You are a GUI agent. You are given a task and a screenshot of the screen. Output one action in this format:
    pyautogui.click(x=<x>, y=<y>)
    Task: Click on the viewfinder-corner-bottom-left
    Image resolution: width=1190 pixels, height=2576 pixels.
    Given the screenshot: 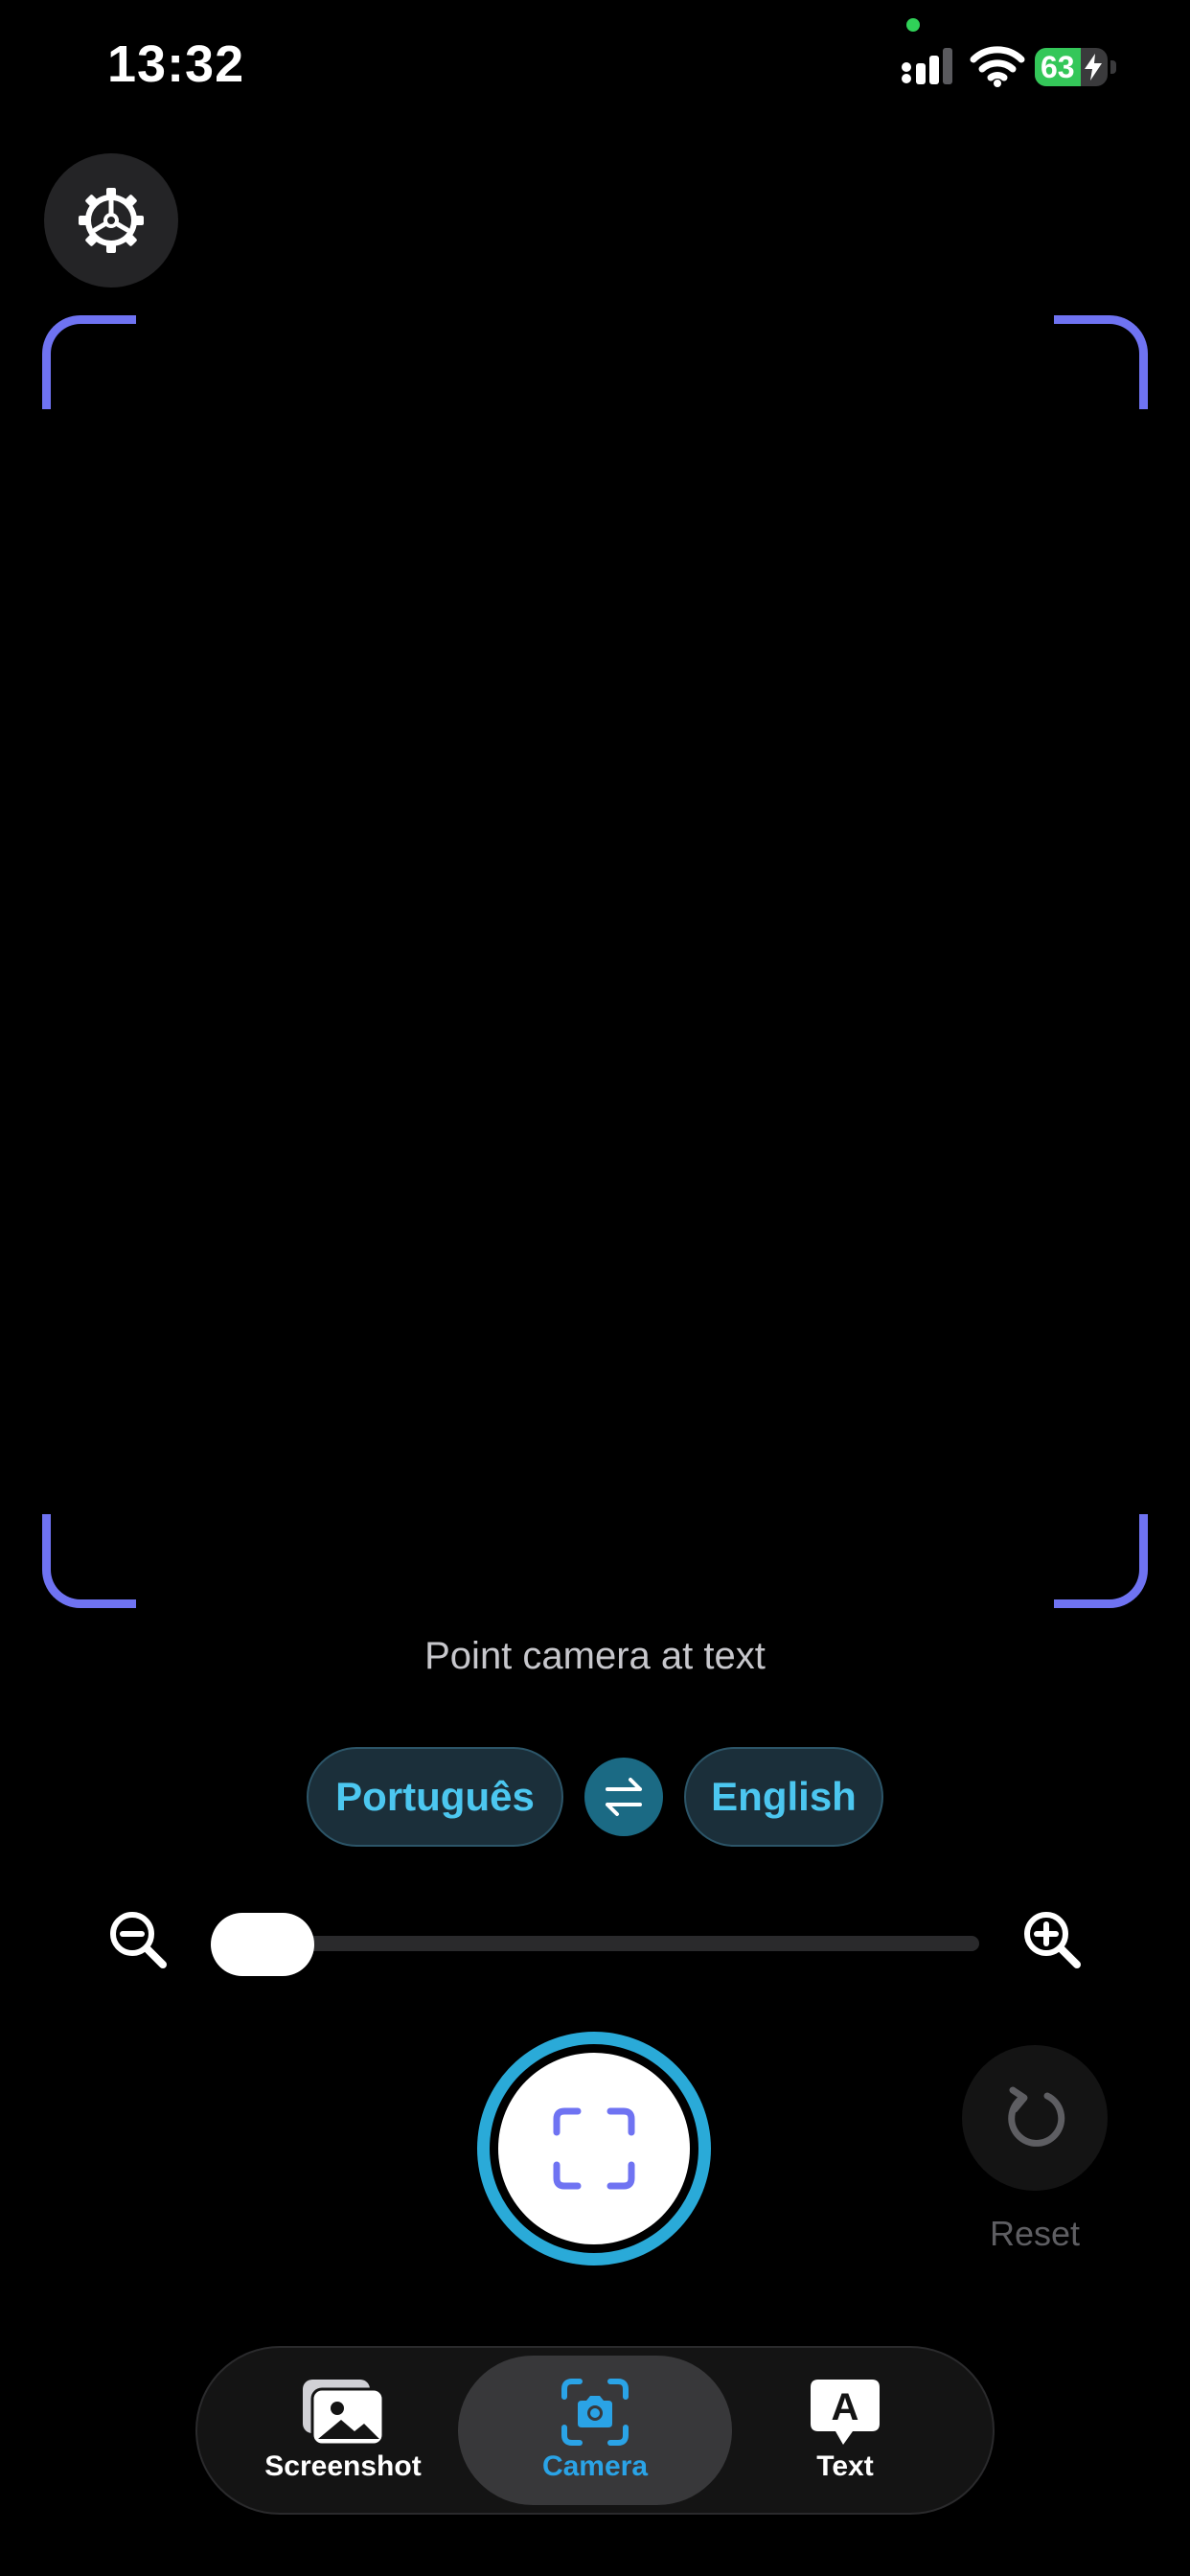 What is the action you would take?
    pyautogui.click(x=89, y=1561)
    